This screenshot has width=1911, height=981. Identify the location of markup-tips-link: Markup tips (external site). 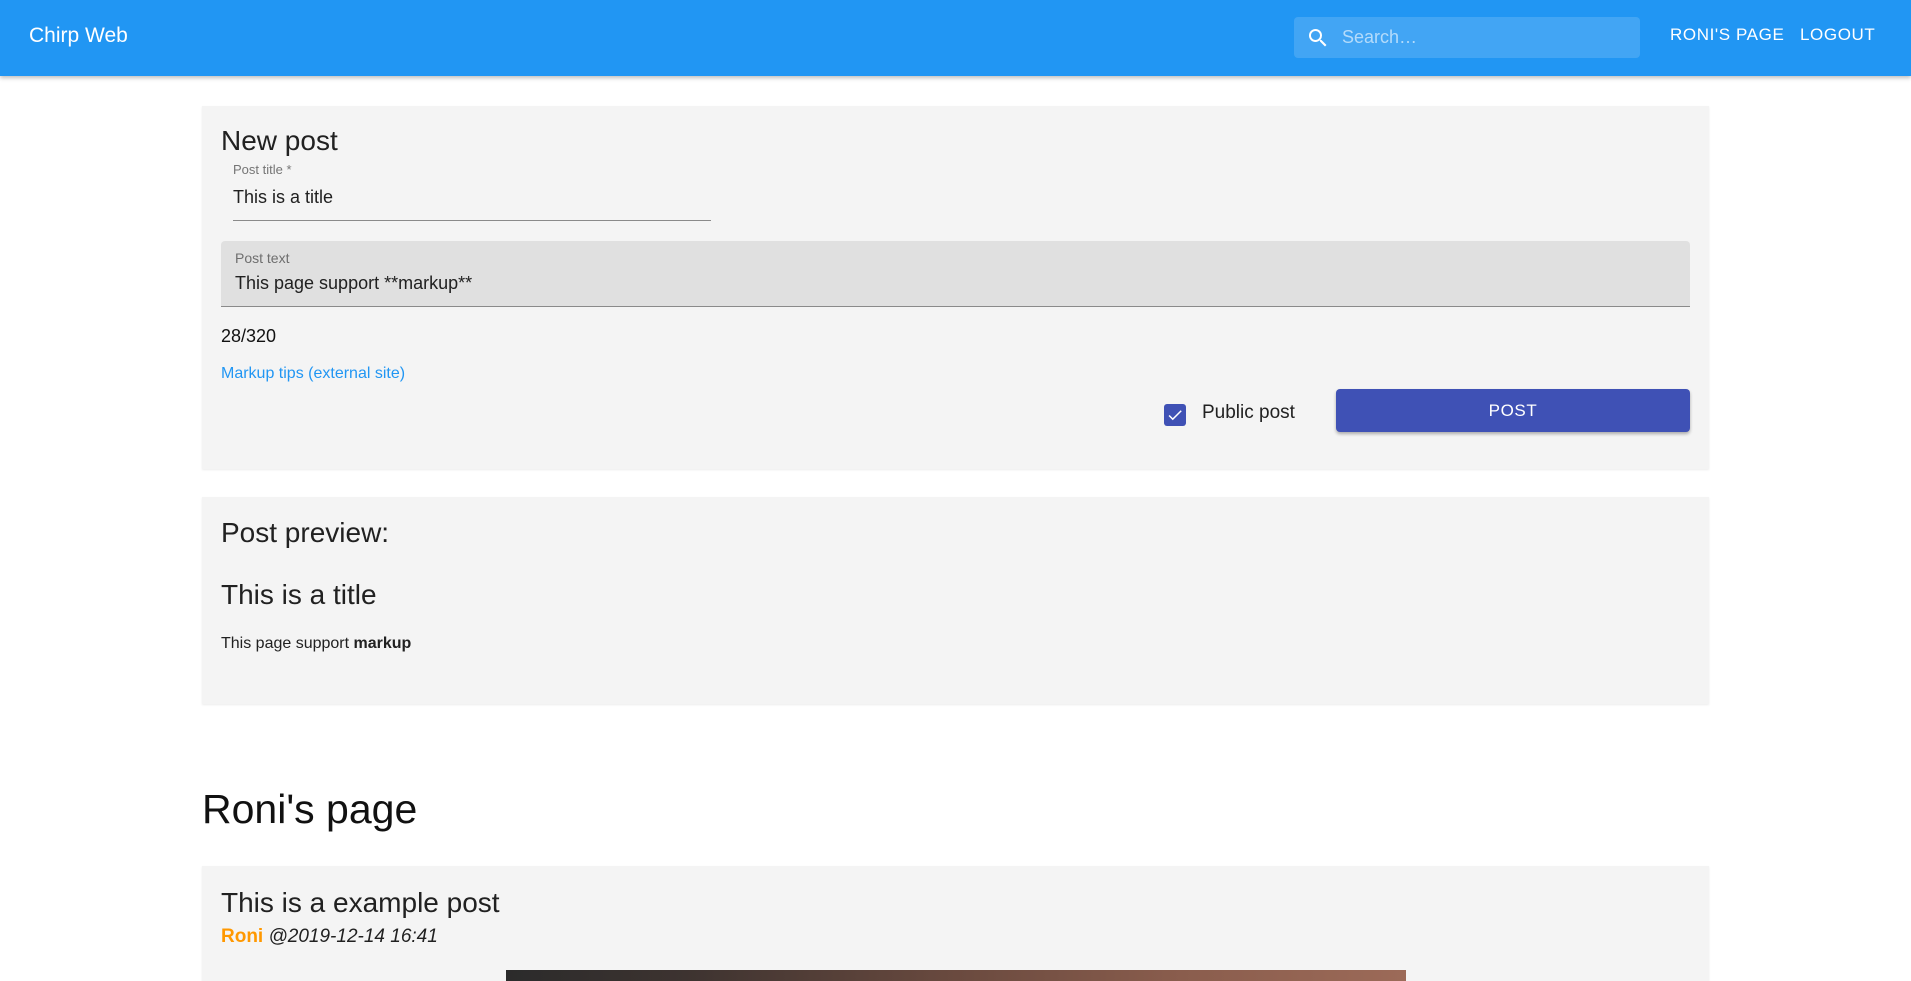
(313, 374).